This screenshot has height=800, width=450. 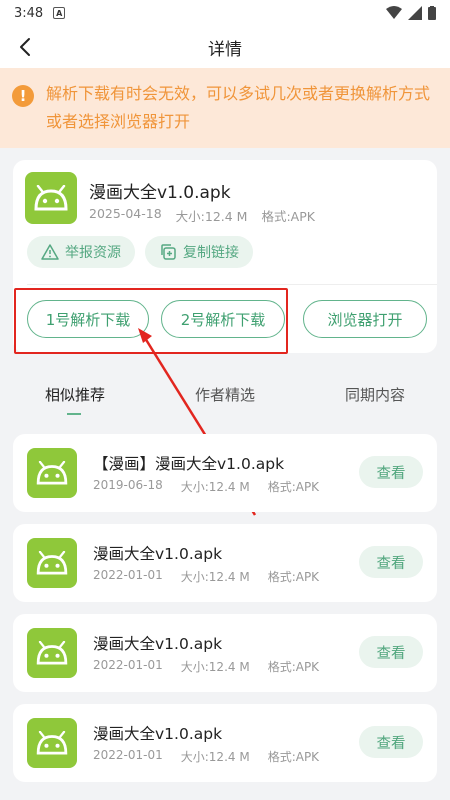 I want to click on tab-same-period: 同期内容, so click(x=375, y=398).